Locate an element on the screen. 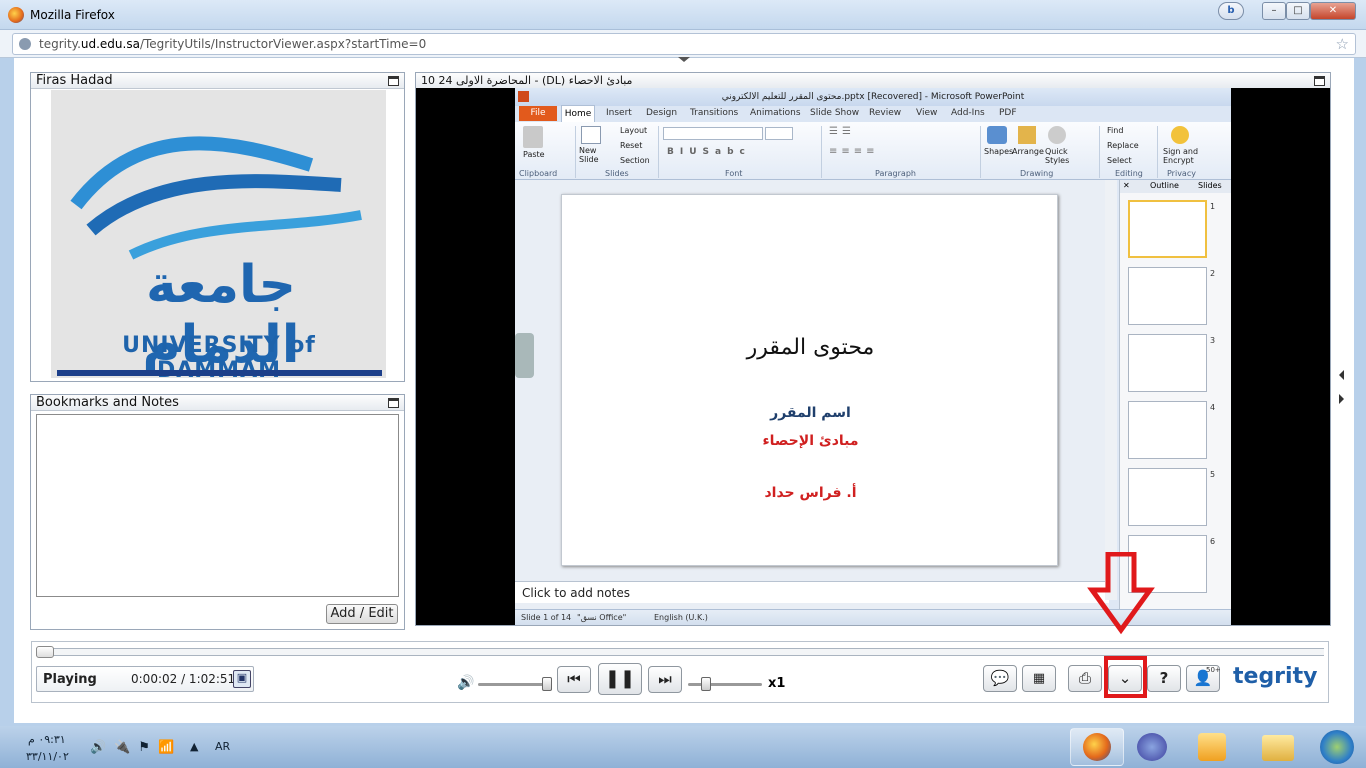  bookmark-star-icon: ☆ is located at coordinates (1342, 44).